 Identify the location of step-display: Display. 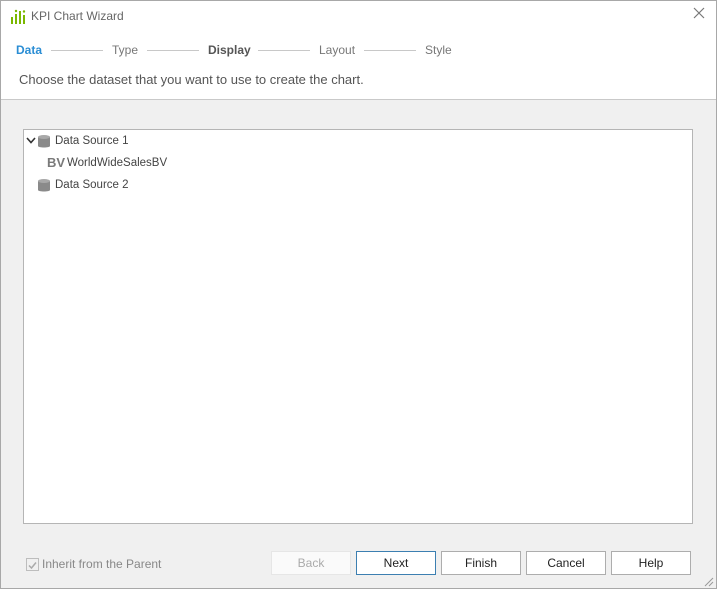
(229, 50).